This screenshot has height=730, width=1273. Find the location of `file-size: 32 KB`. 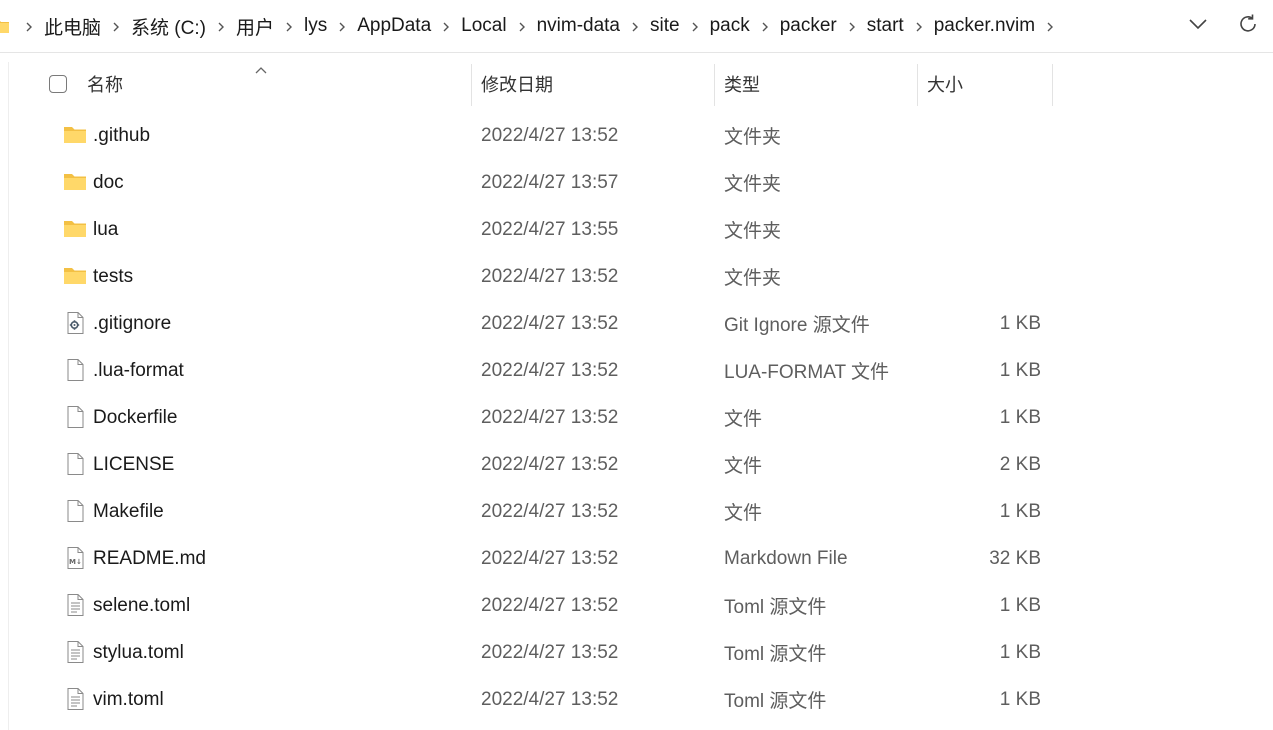

file-size: 32 KB is located at coordinates (1015, 558).